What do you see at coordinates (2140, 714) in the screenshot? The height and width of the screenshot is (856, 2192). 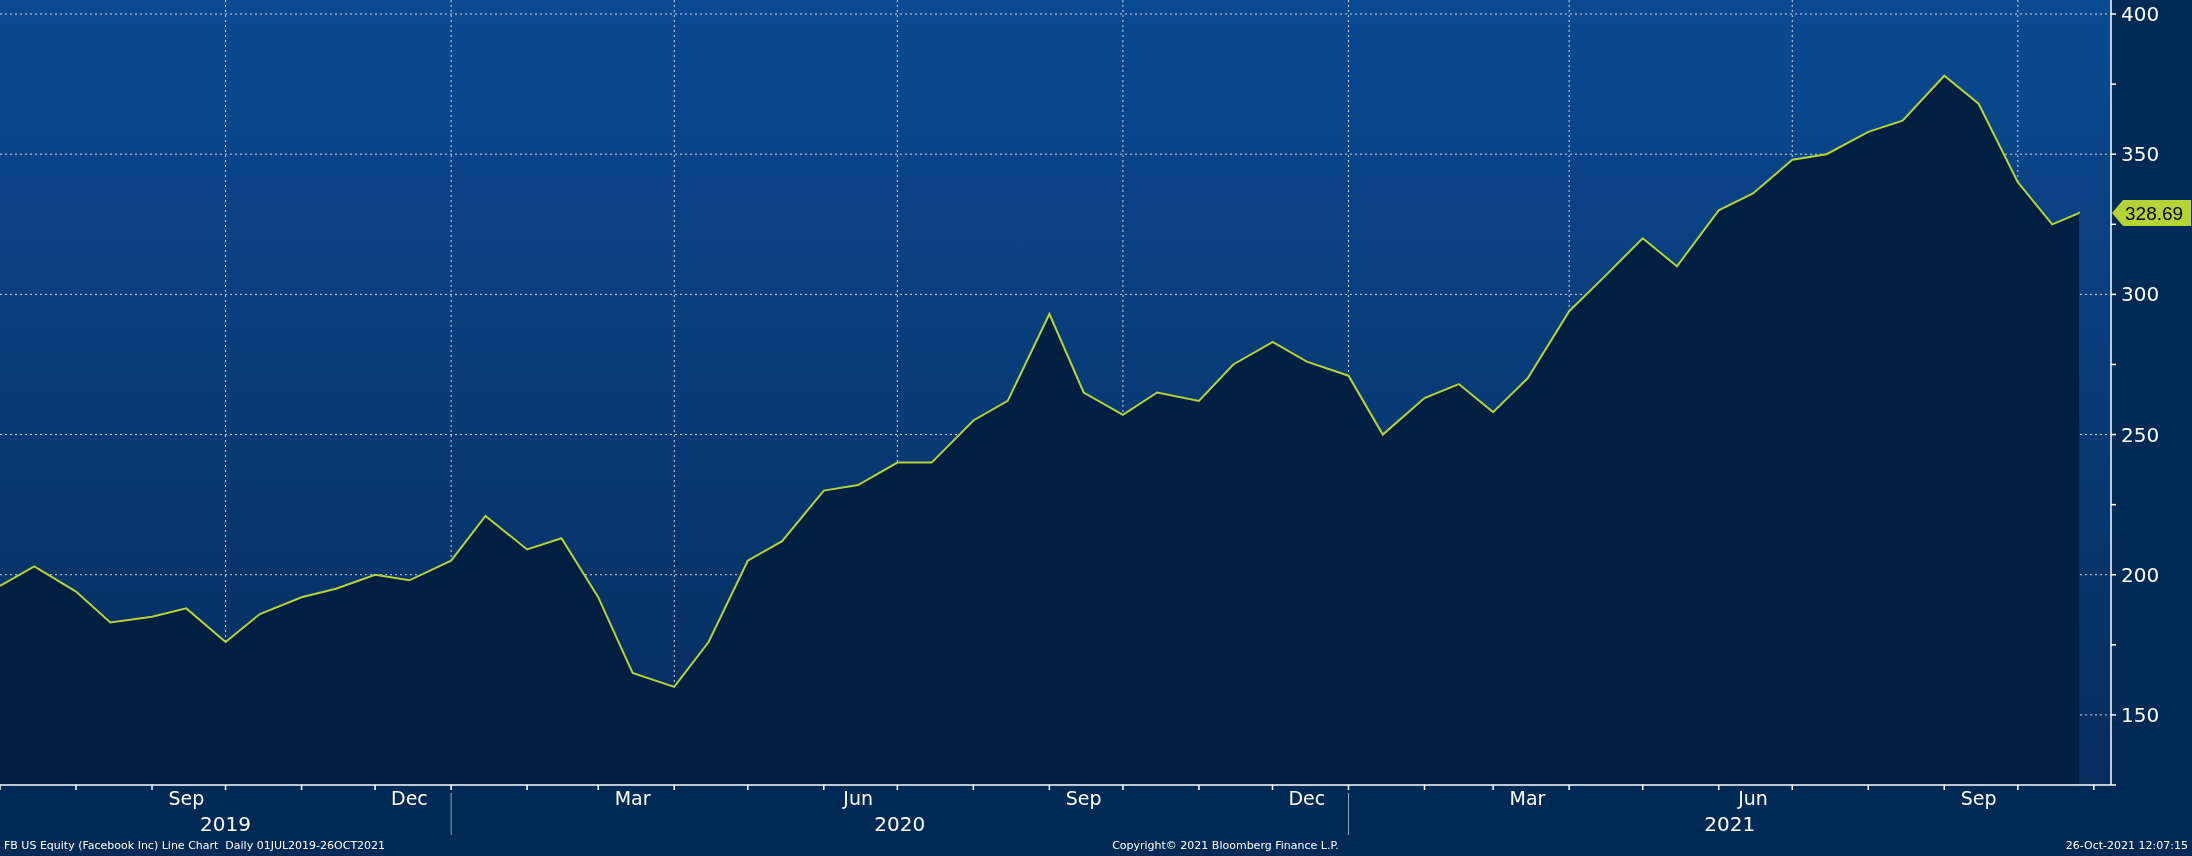 I see `axis-label: 150` at bounding box center [2140, 714].